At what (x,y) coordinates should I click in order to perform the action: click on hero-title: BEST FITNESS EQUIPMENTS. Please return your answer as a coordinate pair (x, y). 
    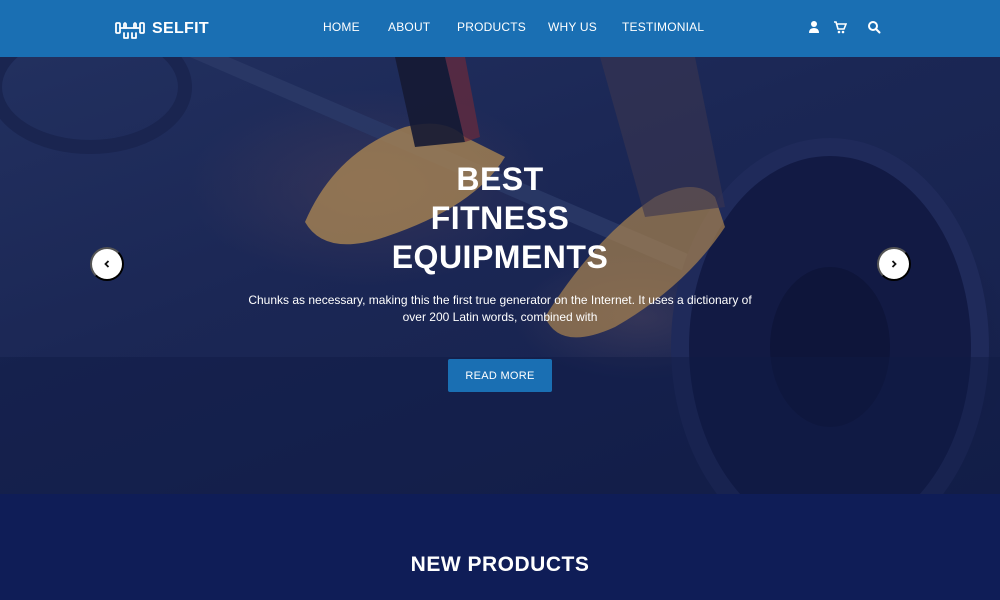
    Looking at the image, I should click on (500, 218).